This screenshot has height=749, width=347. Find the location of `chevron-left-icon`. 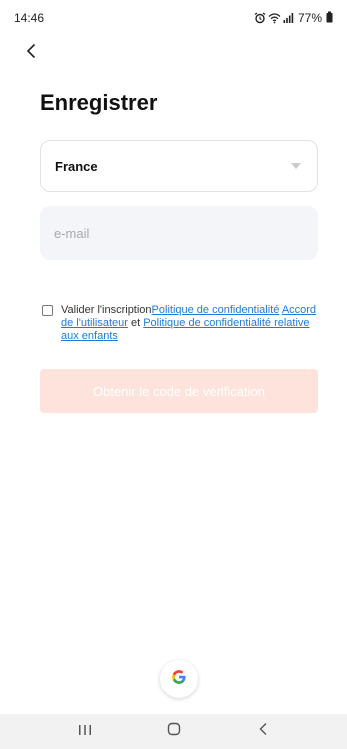

chevron-left-icon is located at coordinates (31, 53).